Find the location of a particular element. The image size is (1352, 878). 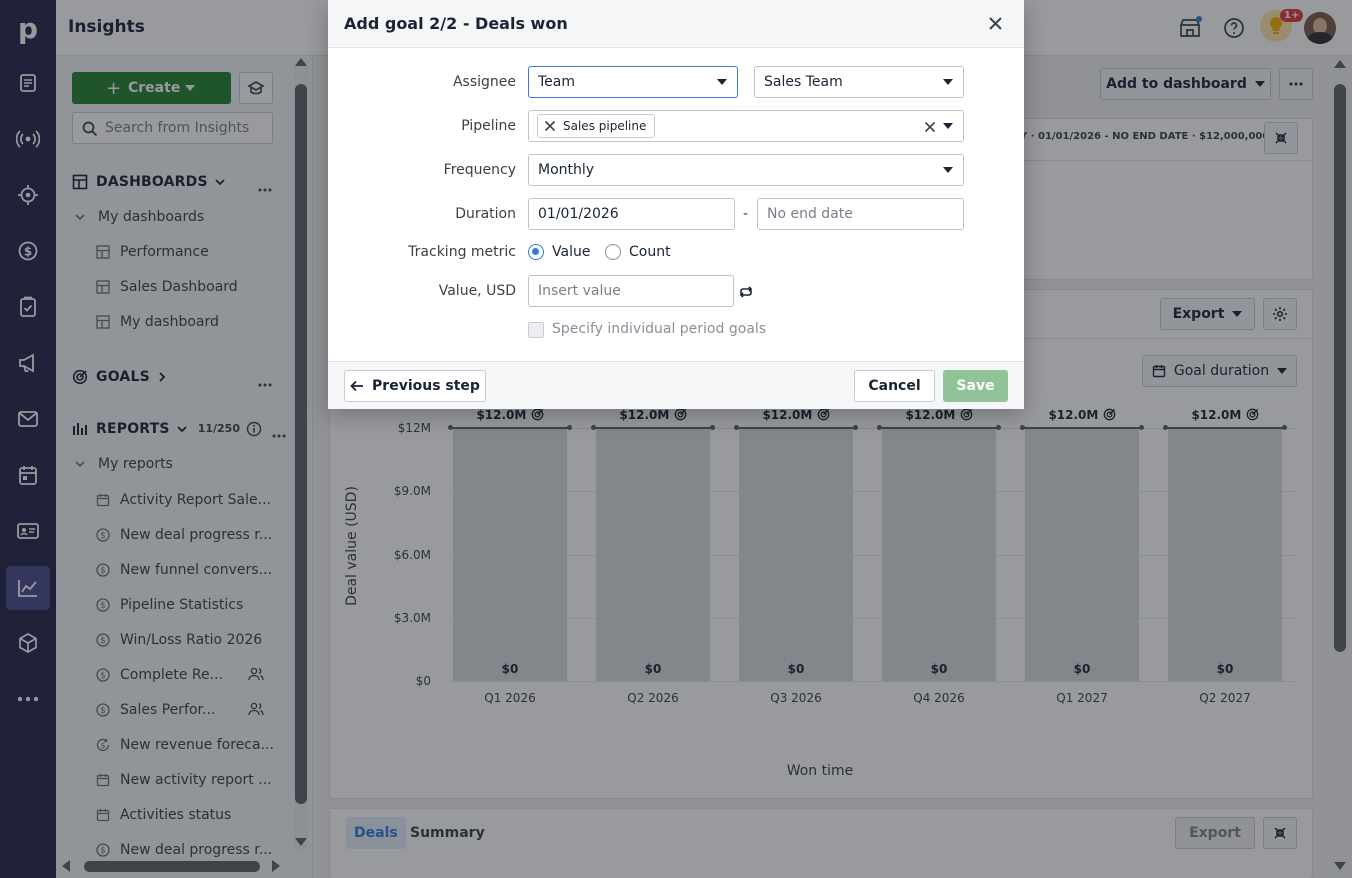

frequency-select: Monthly is located at coordinates (746, 170).